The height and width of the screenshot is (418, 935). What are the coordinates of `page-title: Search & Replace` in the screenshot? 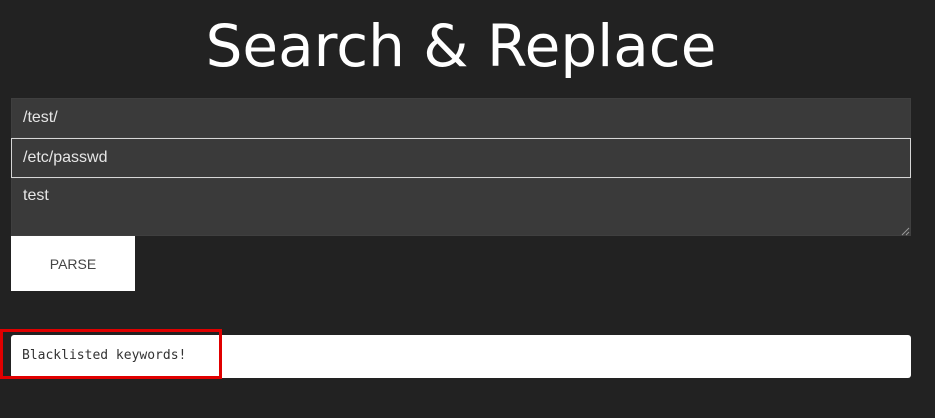 It's located at (461, 46).